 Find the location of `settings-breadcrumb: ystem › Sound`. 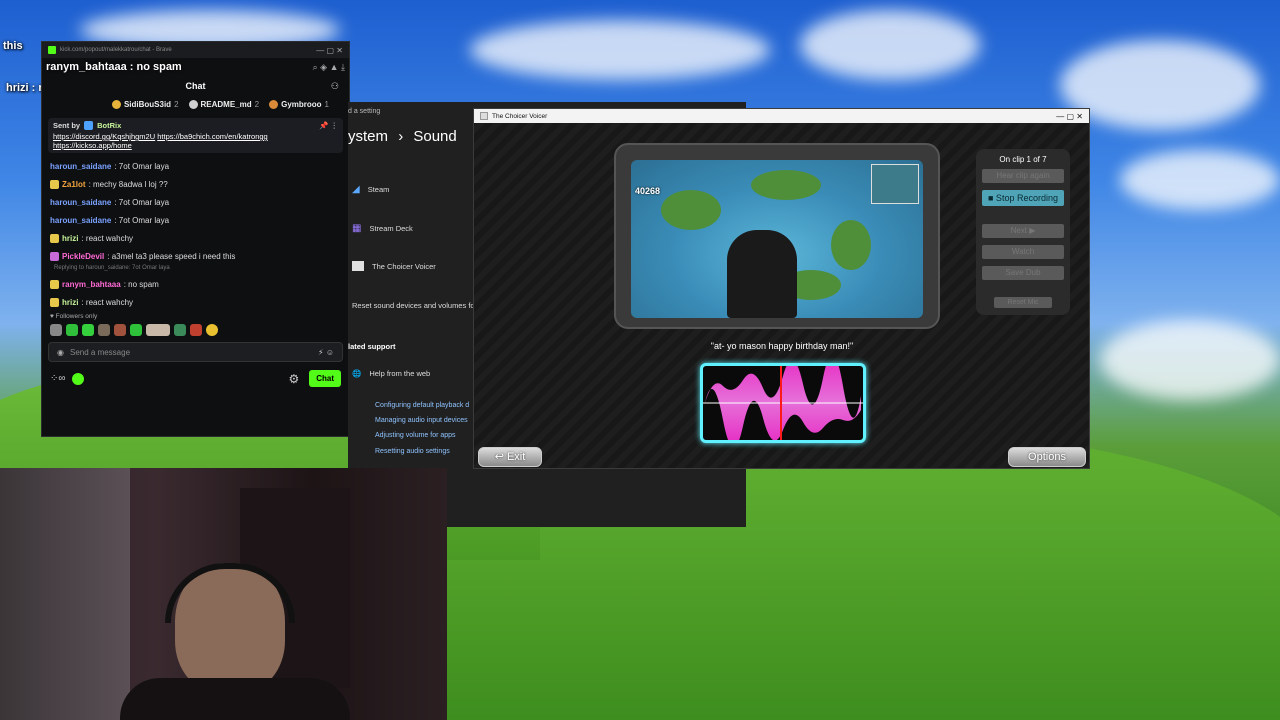

settings-breadcrumb: ystem › Sound is located at coordinates (402, 136).